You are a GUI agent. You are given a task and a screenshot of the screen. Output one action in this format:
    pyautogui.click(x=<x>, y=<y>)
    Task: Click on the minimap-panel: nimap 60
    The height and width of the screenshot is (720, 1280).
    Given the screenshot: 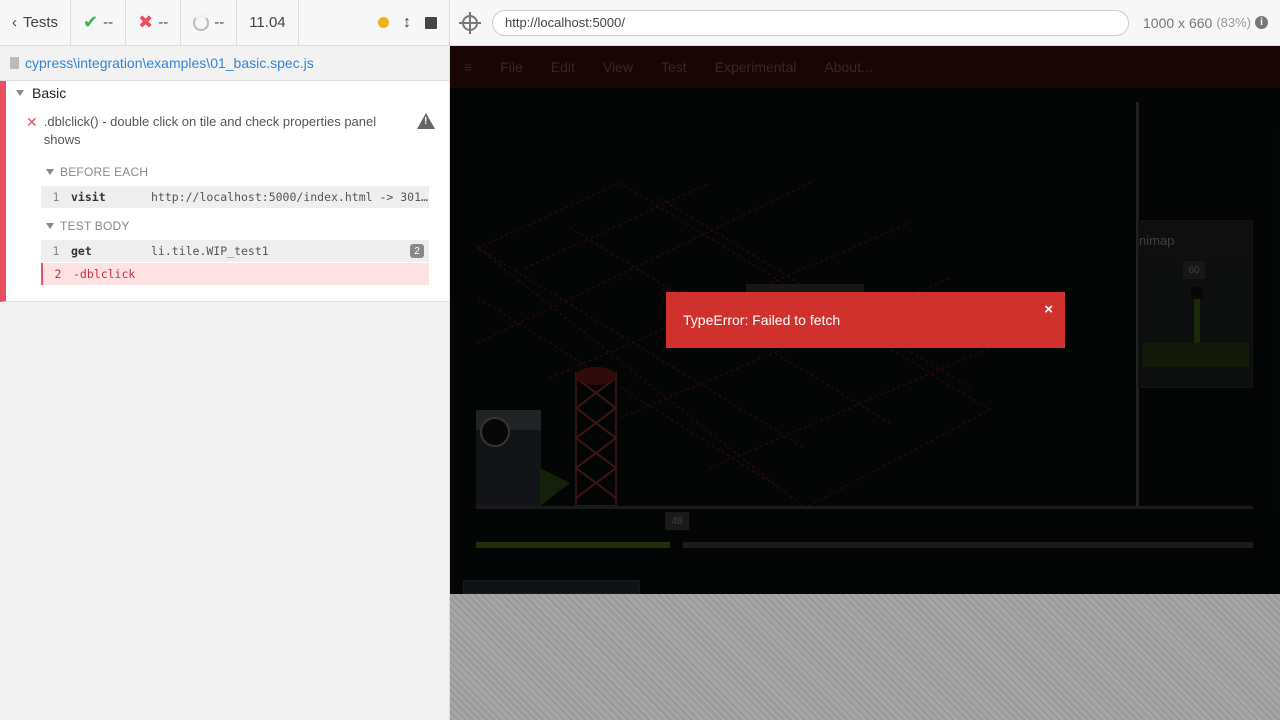 What is the action you would take?
    pyautogui.click(x=1195, y=304)
    